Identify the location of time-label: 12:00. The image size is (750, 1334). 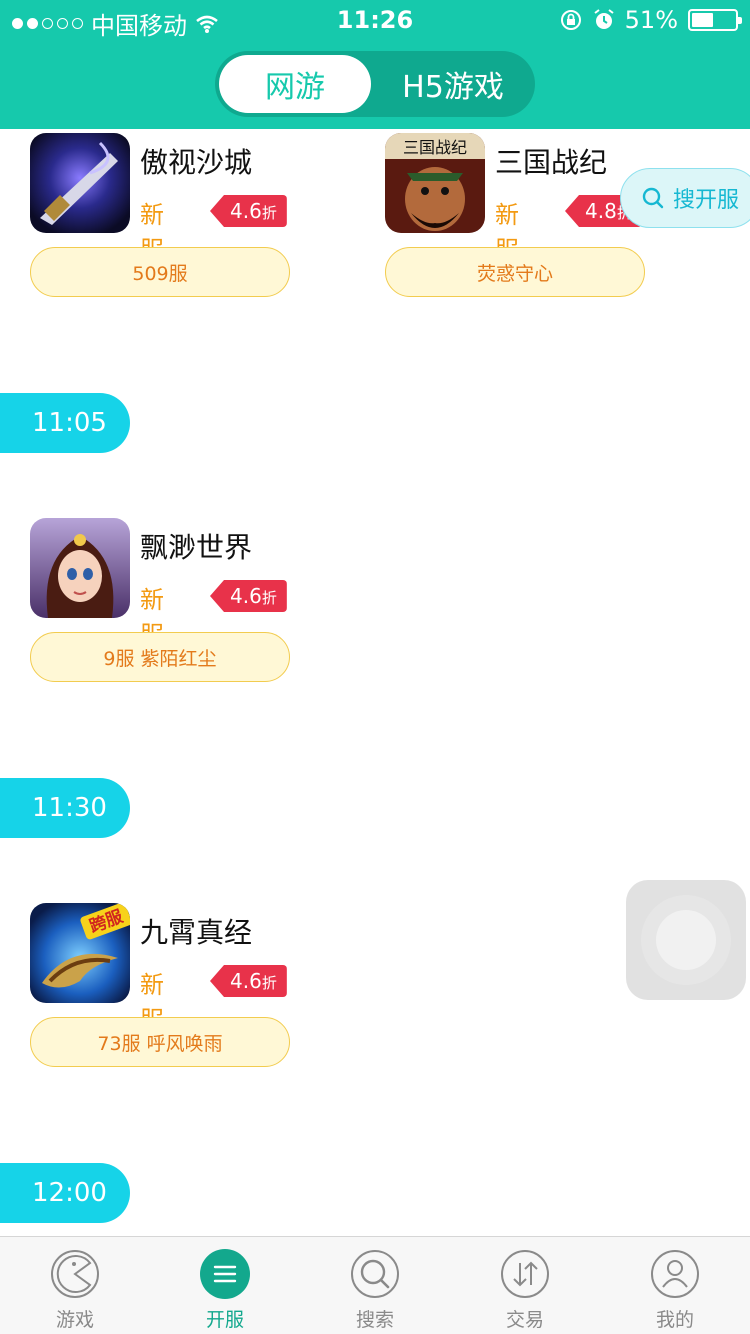
(65, 1193).